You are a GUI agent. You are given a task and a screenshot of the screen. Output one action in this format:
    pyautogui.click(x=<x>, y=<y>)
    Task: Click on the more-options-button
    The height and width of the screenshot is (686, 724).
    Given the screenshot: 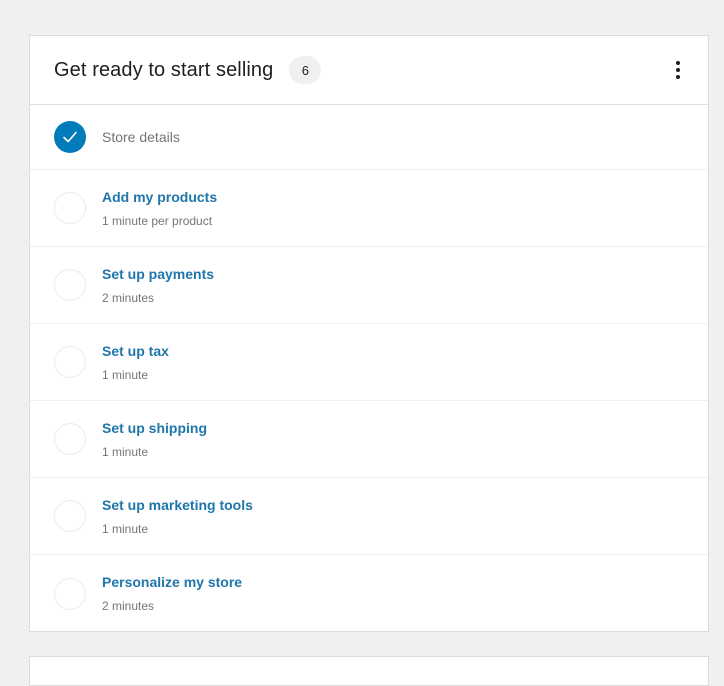 What is the action you would take?
    pyautogui.click(x=678, y=70)
    